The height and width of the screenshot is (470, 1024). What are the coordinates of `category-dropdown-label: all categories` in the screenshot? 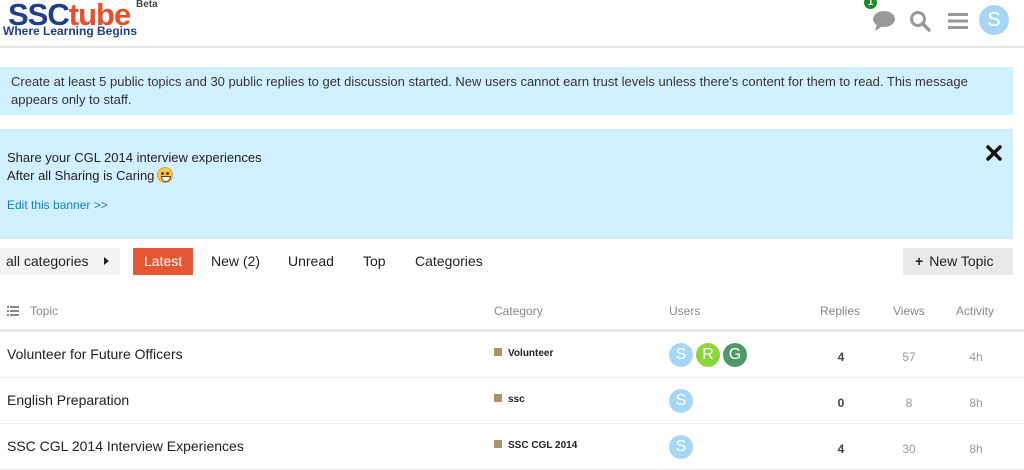 It's located at (47, 261).